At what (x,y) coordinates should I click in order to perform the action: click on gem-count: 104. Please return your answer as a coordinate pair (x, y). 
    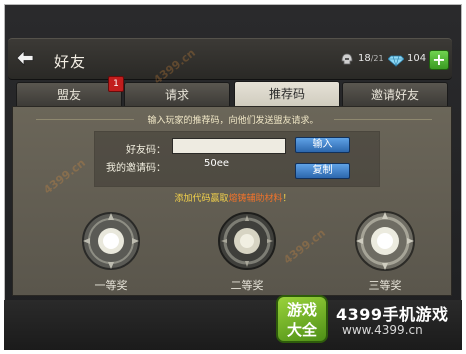
    Looking at the image, I should click on (417, 58).